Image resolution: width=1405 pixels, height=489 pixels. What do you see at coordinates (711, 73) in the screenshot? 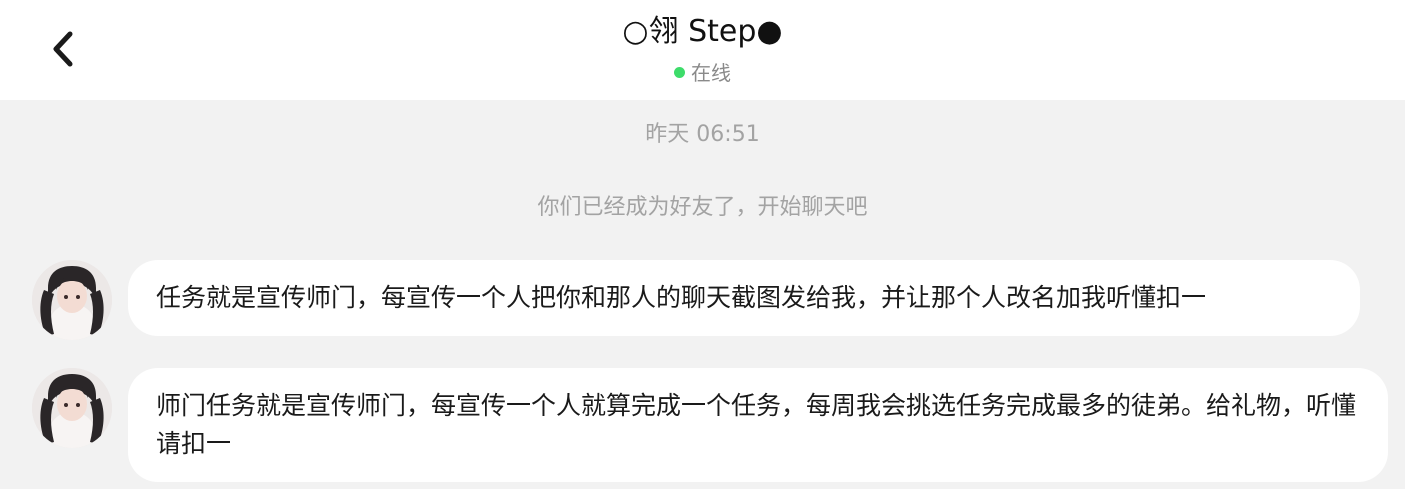
I see `online-status-label: 在线` at bounding box center [711, 73].